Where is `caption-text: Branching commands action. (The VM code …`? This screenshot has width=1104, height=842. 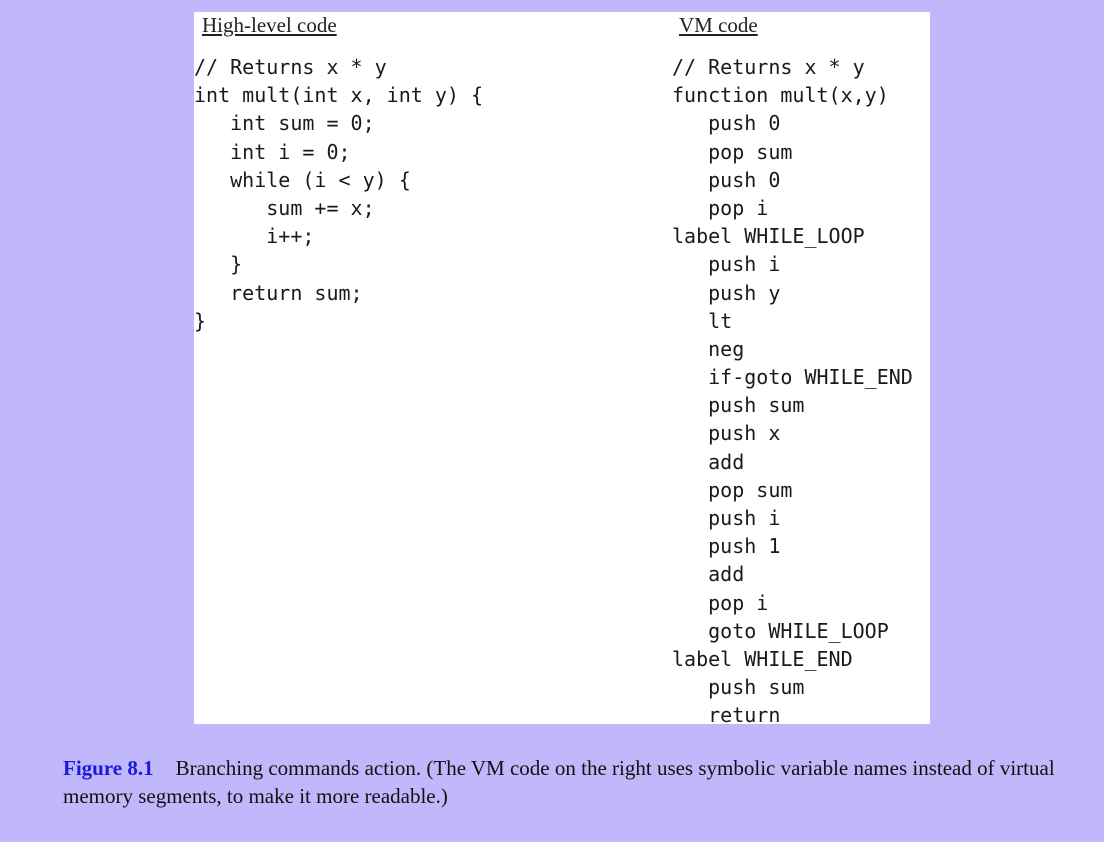
caption-text: Branching commands action. (The VM code … is located at coordinates (559, 782).